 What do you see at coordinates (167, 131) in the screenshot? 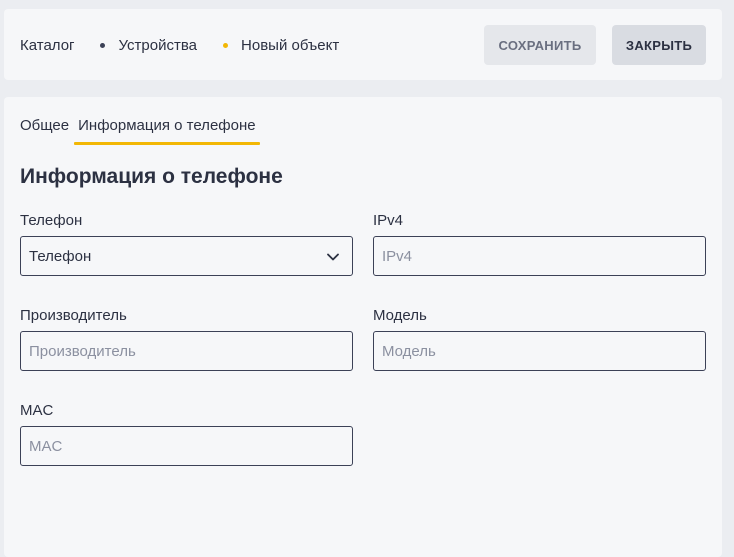
I see `tab-phone-info: Информация о телефоне` at bounding box center [167, 131].